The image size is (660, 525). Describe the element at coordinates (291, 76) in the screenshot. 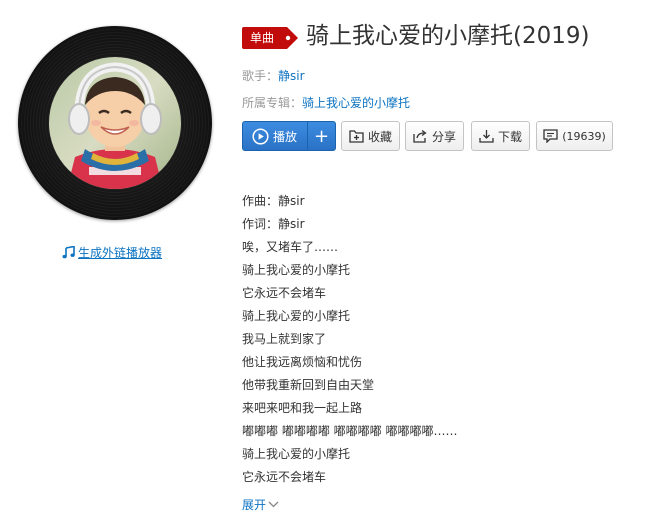

I see `singer-link: 静sir` at that location.